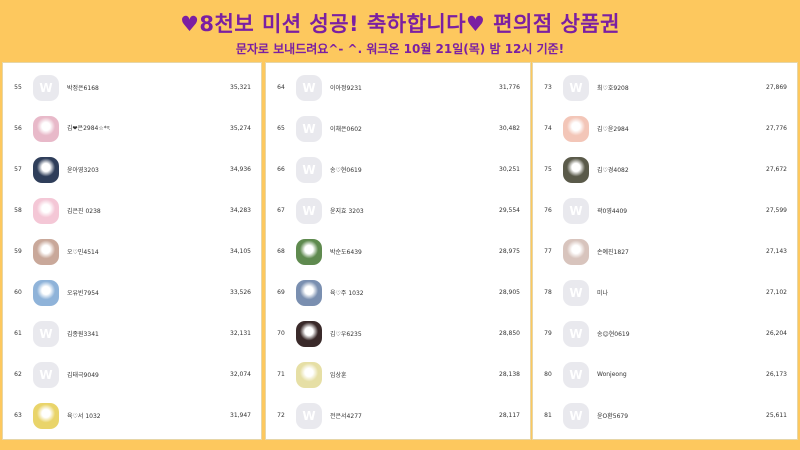 This screenshot has height=450, width=800. Describe the element at coordinates (776, 128) in the screenshot. I see `step-count: 27,776` at that location.